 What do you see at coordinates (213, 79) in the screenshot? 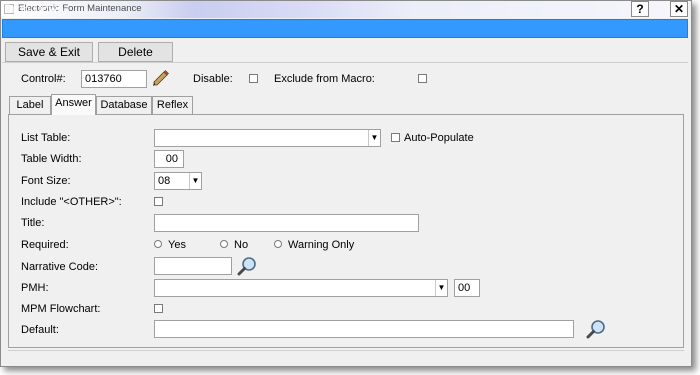
I see `disable-label: Disable:` at bounding box center [213, 79].